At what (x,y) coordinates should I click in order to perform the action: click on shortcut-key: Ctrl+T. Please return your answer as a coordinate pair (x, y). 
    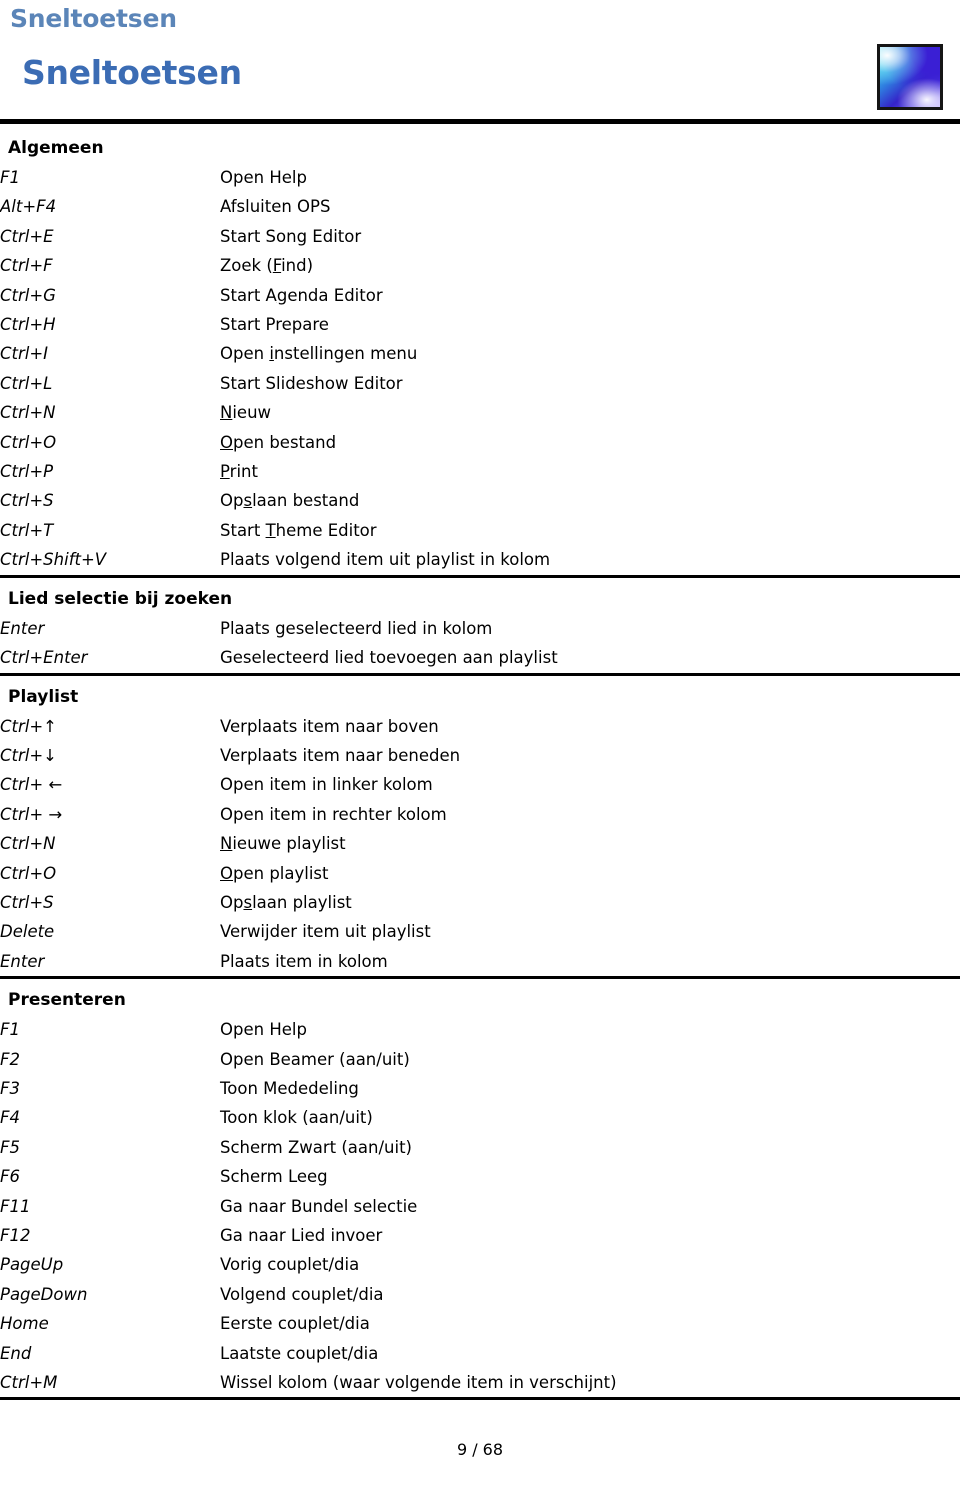
    Looking at the image, I should click on (27, 530).